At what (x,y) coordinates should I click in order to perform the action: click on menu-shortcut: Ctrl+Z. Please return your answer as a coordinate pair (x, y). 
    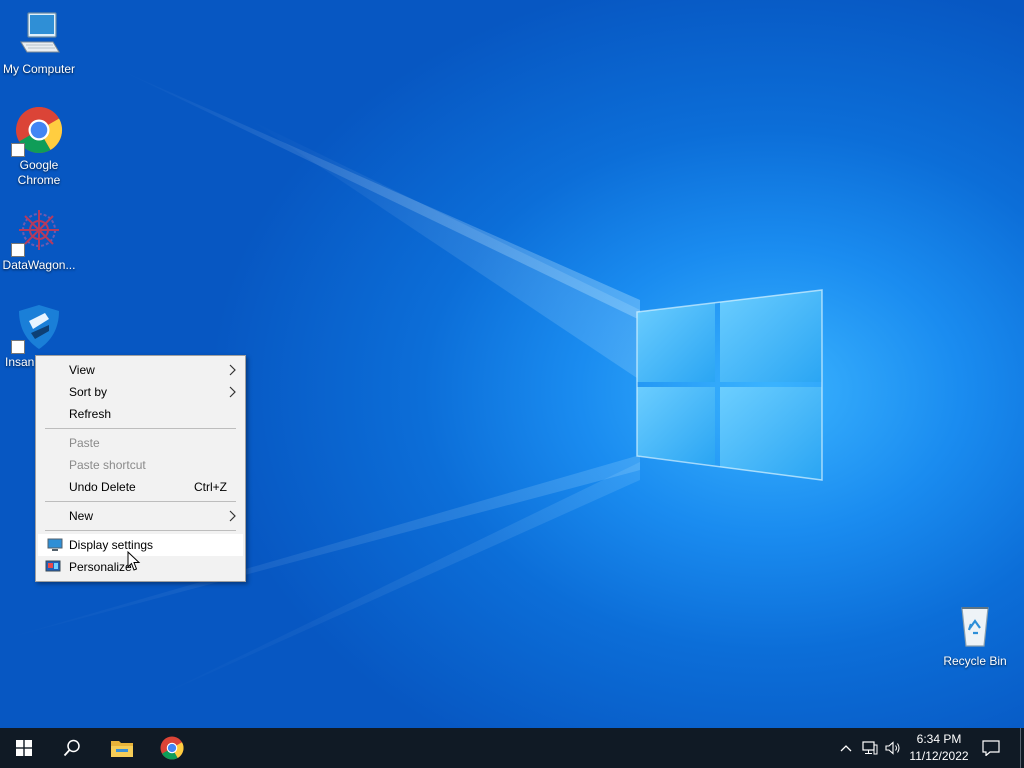
    Looking at the image, I should click on (210, 487).